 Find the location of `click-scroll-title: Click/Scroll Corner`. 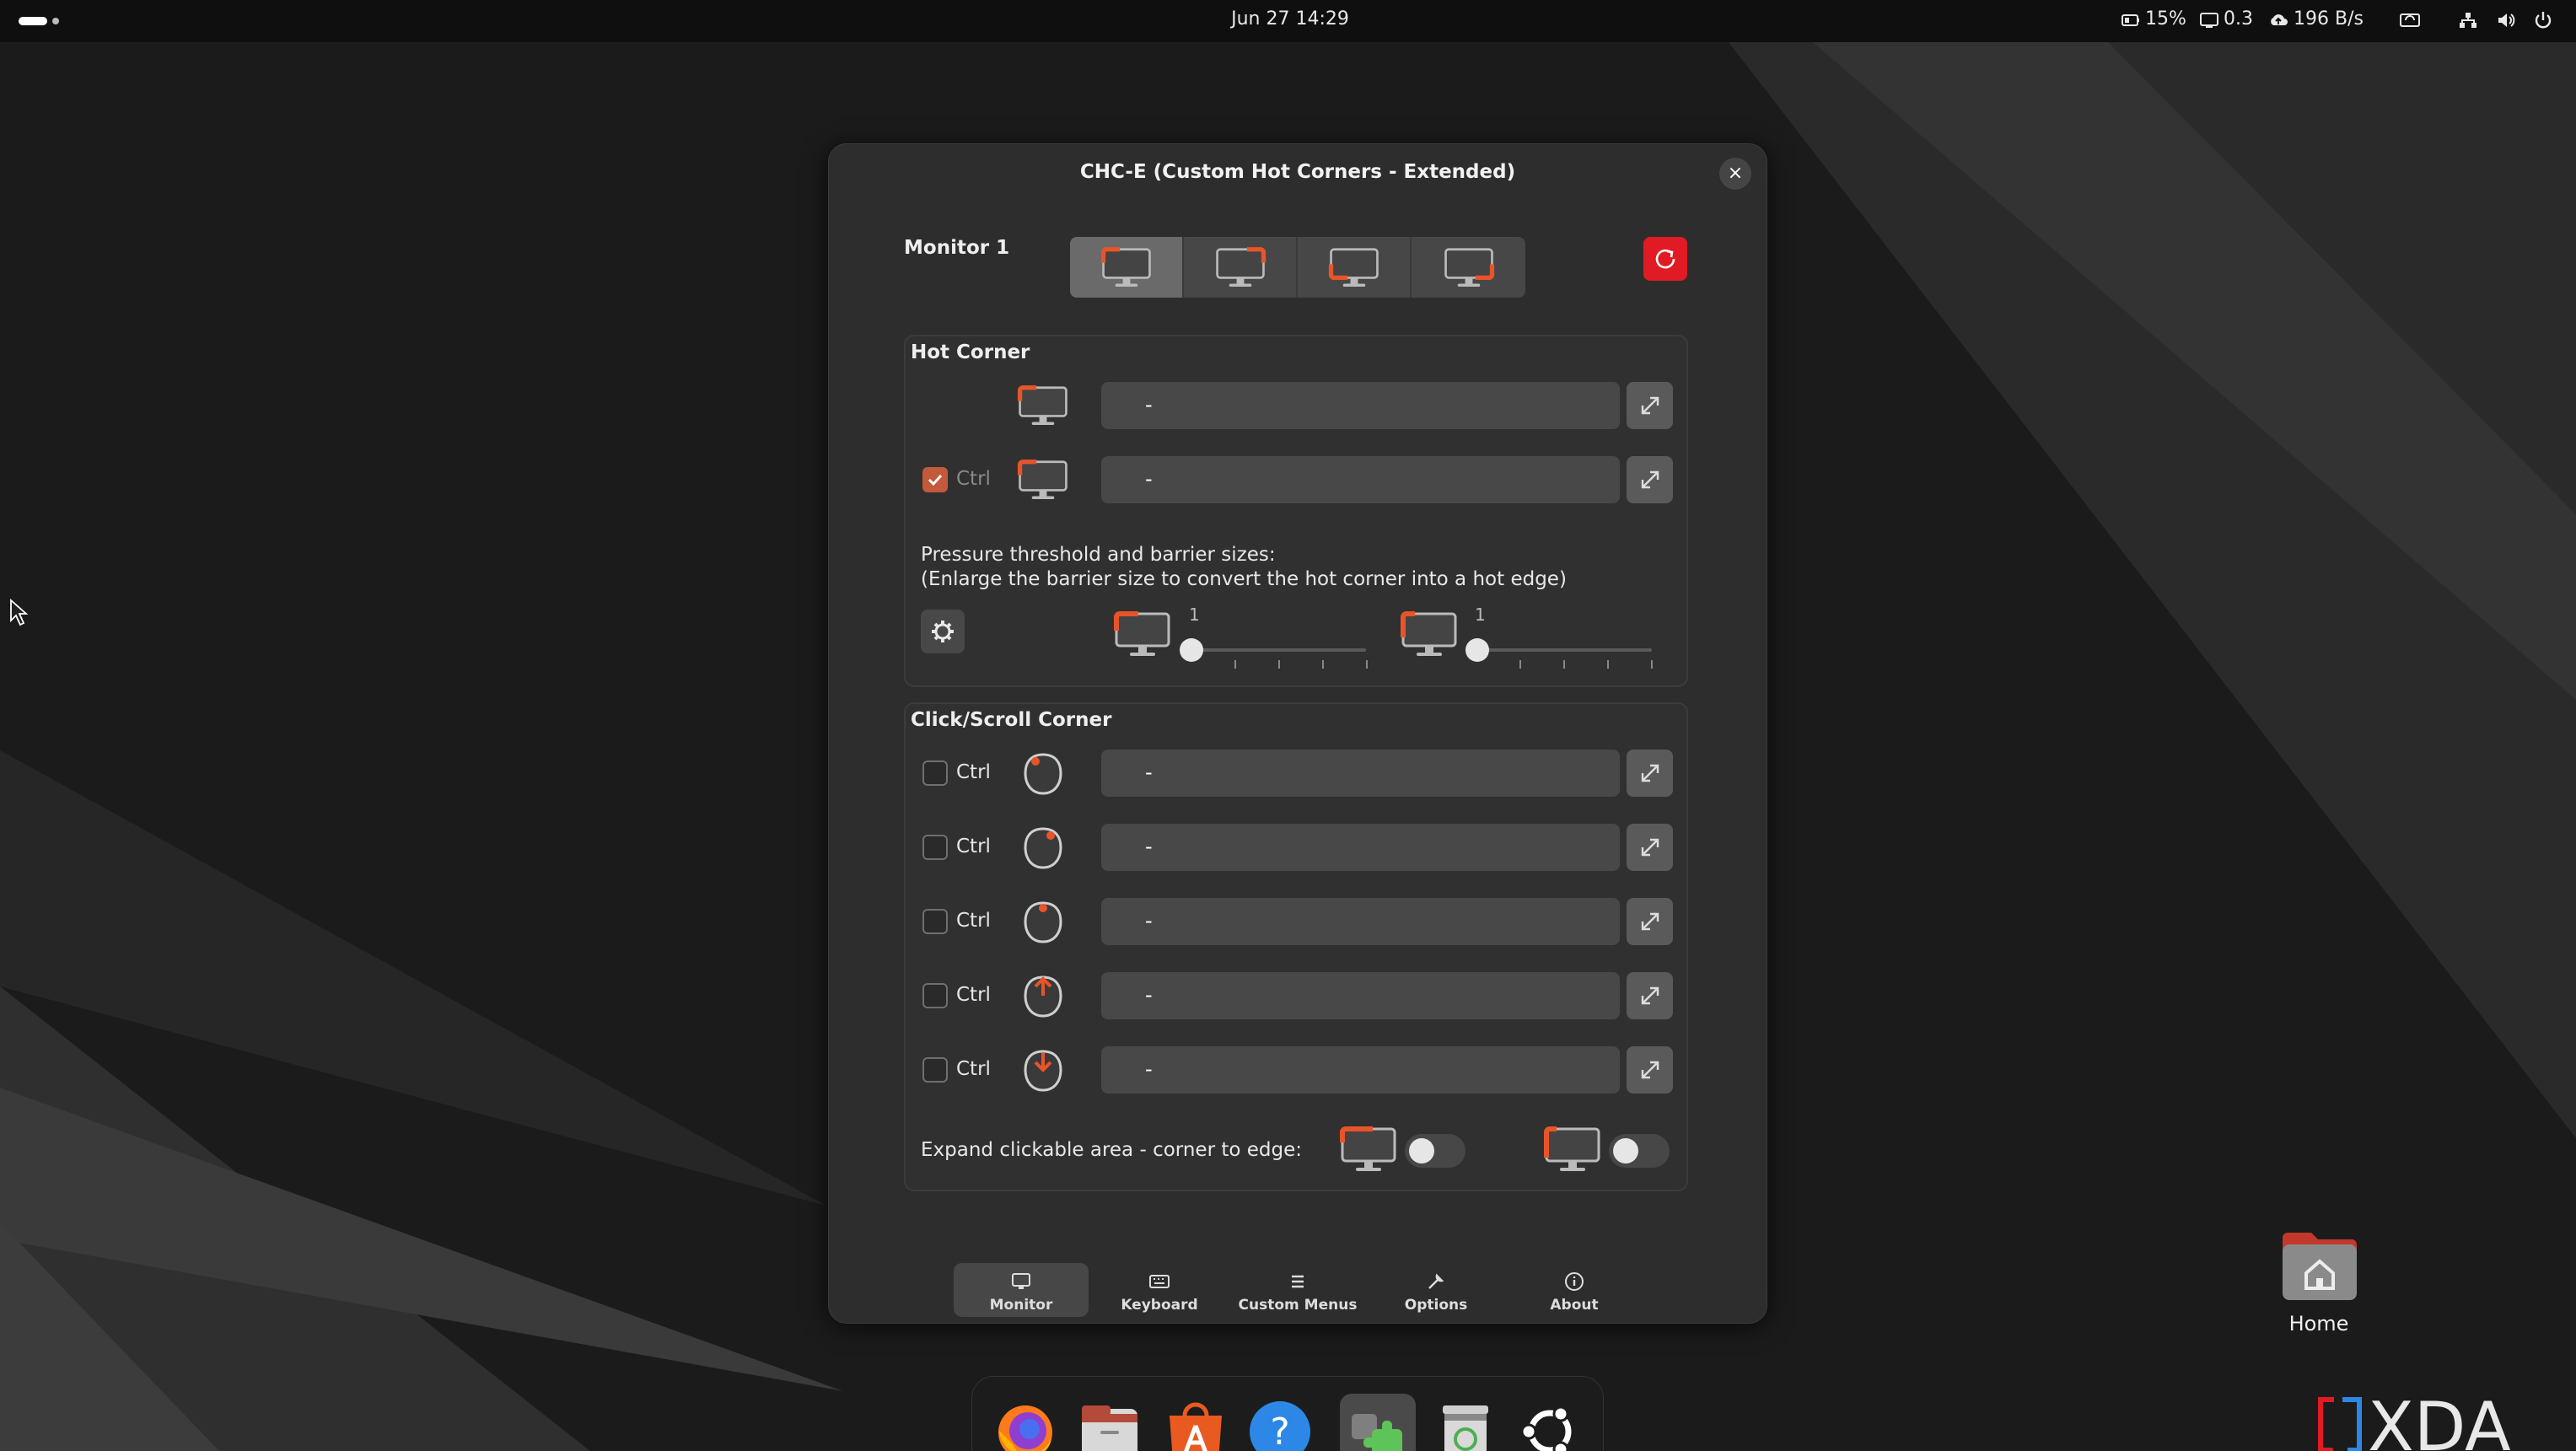

click-scroll-title: Click/Scroll Corner is located at coordinates (1011, 720).